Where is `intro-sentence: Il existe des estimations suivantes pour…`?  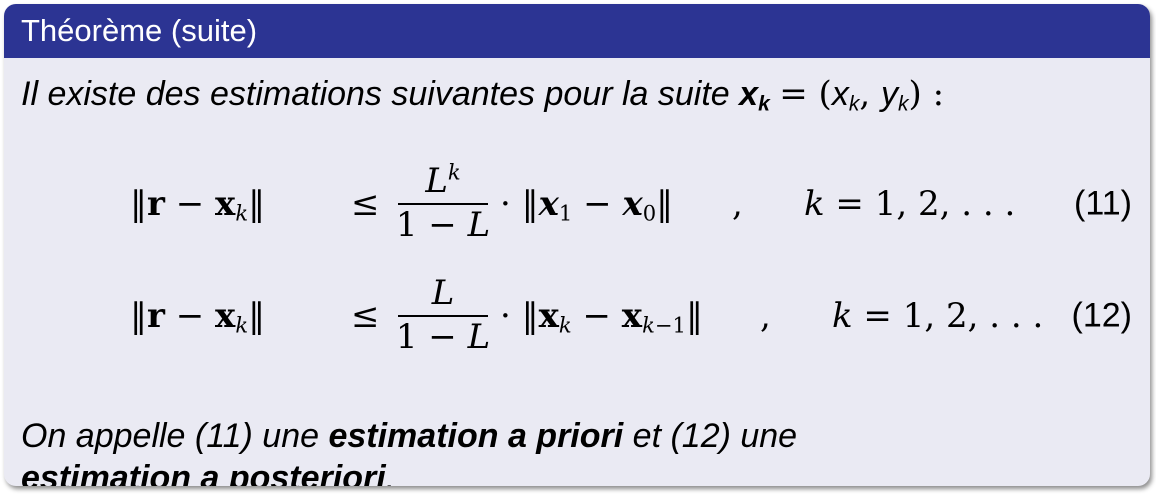
intro-sentence: Il existe des estimations suivantes pour… is located at coordinates (483, 95).